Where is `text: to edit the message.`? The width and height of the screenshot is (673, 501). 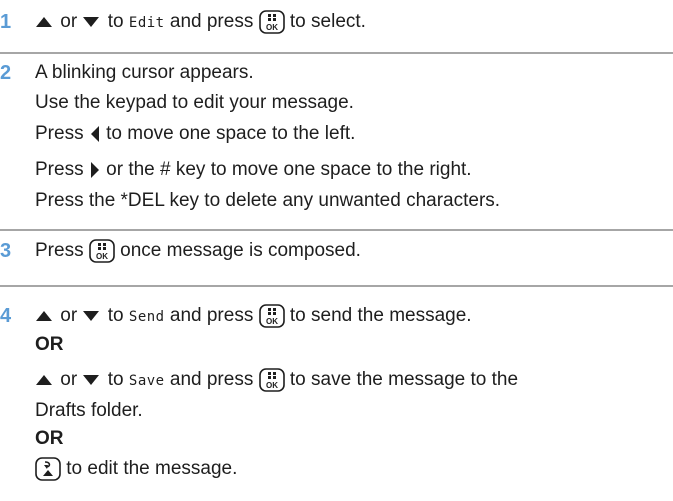
text: to edit the message. is located at coordinates (152, 468).